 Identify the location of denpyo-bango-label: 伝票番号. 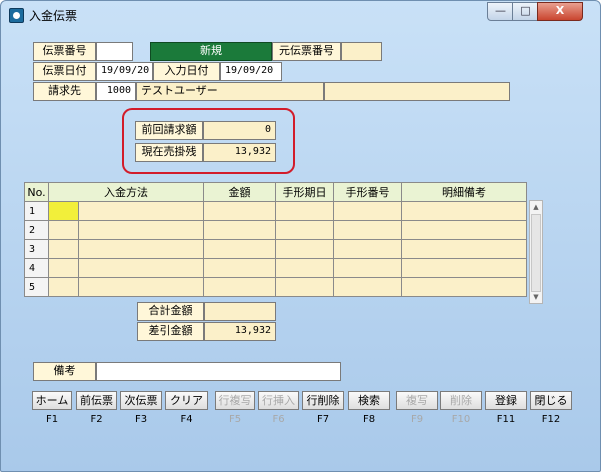
(64, 51).